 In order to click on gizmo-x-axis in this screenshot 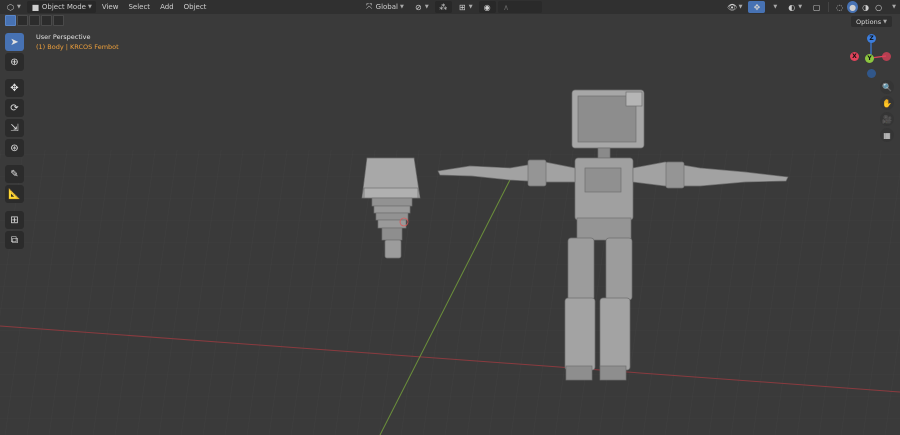, I will do `click(886, 56)`.